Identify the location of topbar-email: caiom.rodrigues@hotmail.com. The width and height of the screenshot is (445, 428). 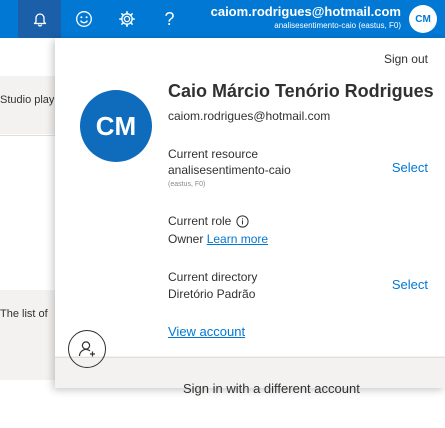
(305, 11).